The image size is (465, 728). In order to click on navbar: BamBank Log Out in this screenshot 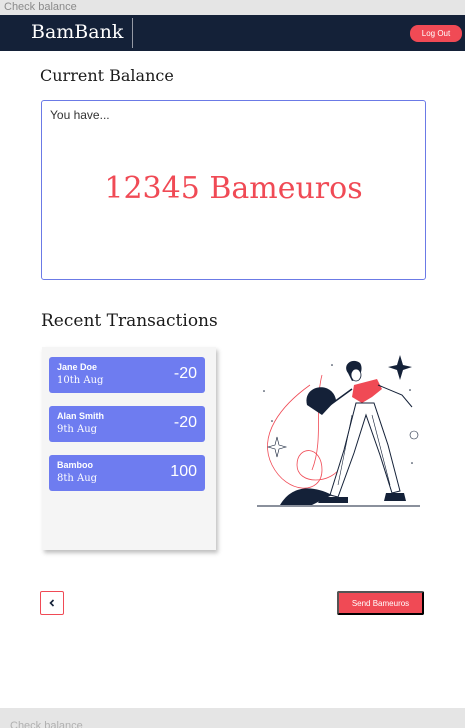, I will do `click(232, 33)`.